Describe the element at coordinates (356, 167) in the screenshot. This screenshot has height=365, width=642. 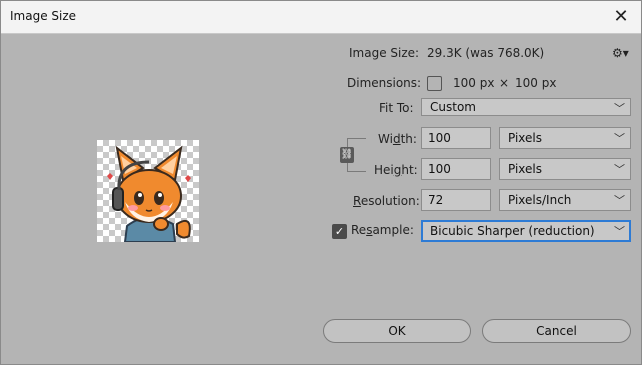
I see `link-bracket-bottom` at that location.